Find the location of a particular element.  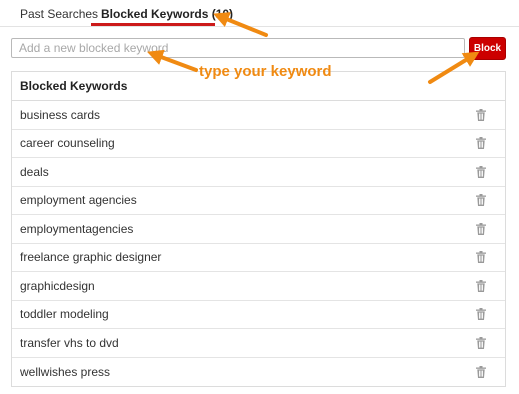

keyword-input-wrapper is located at coordinates (238, 48).